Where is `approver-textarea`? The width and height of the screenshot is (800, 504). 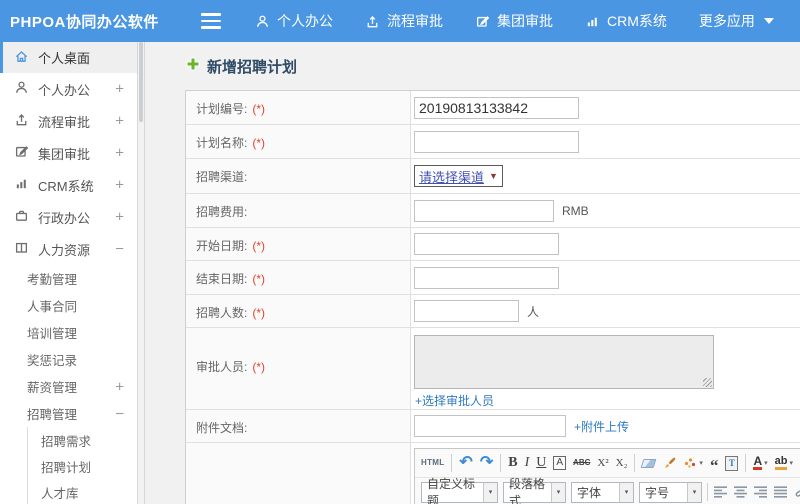
approver-textarea is located at coordinates (564, 362).